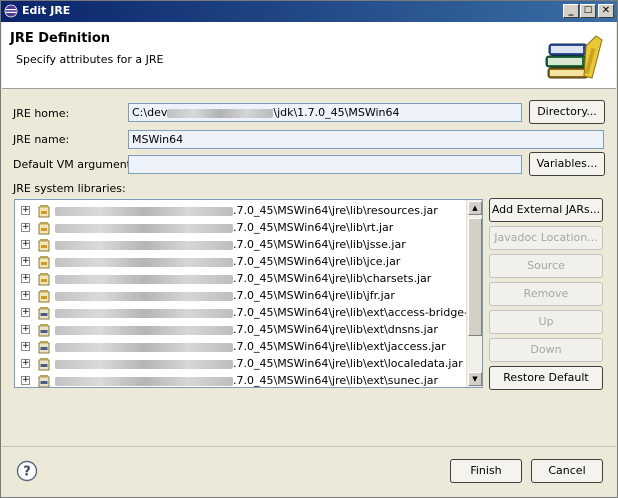 Image resolution: width=618 pixels, height=498 pixels. I want to click on library-path: .7.0_45\MSWin64\jre\lib\jsse.jar, so click(319, 244).